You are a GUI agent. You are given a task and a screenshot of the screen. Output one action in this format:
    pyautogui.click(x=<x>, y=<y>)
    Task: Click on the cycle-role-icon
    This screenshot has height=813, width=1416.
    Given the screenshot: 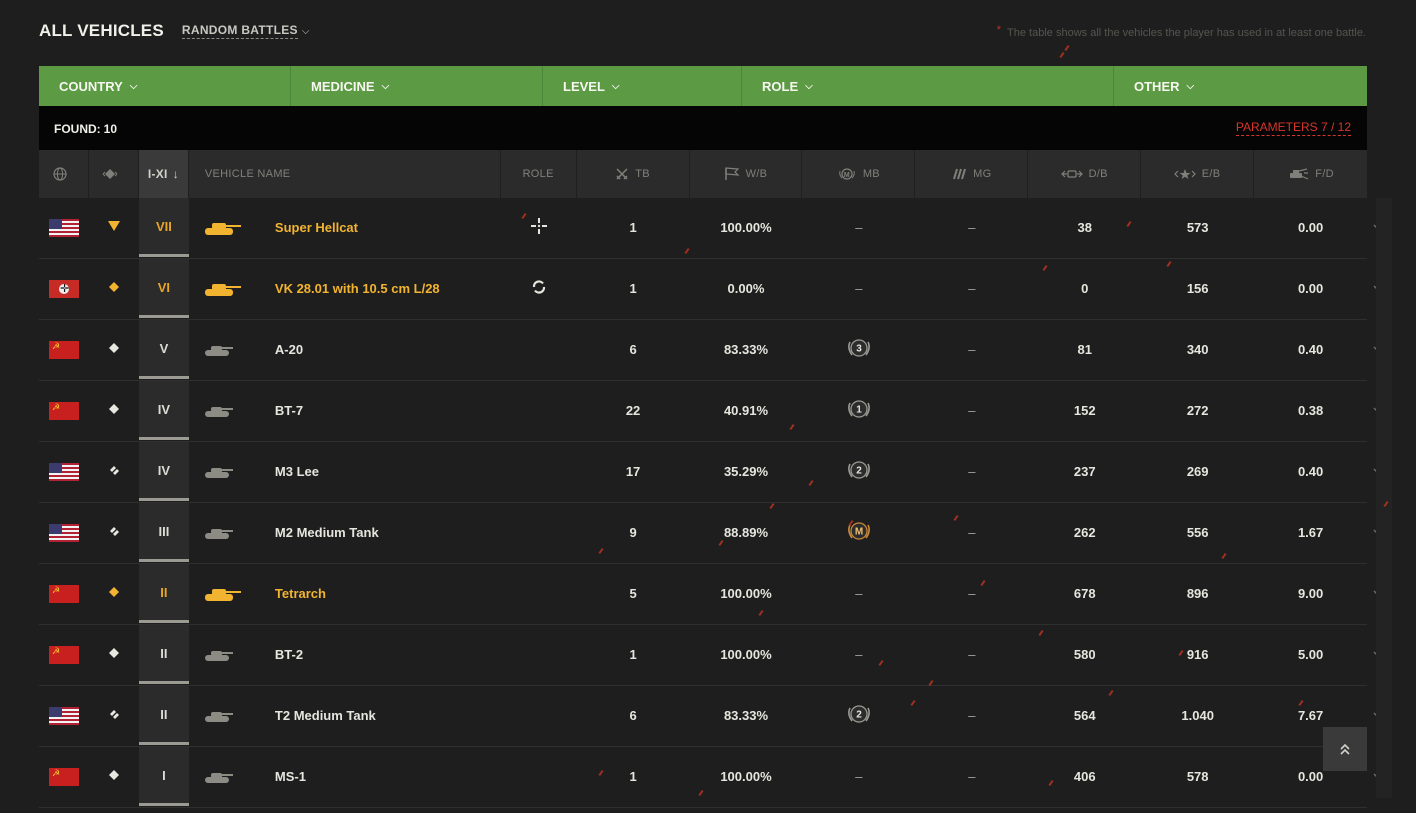 What is the action you would take?
    pyautogui.click(x=539, y=288)
    